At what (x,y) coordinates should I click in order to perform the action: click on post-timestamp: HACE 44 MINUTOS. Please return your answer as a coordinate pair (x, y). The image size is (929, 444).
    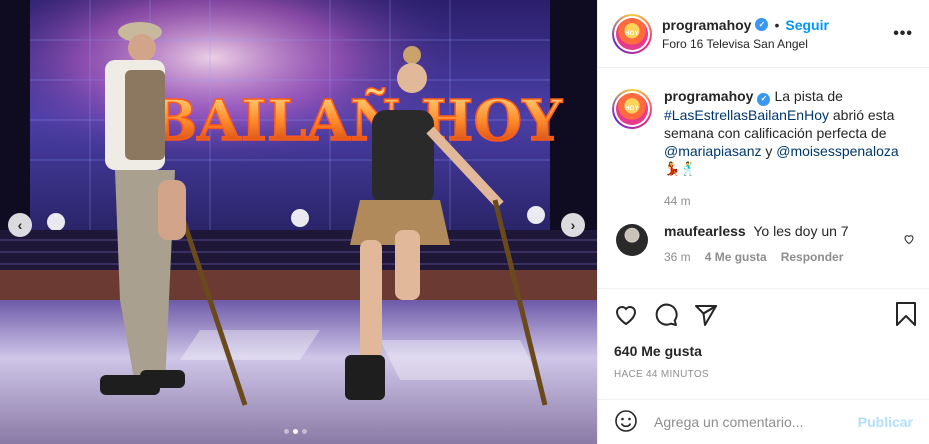
    Looking at the image, I should click on (661, 374).